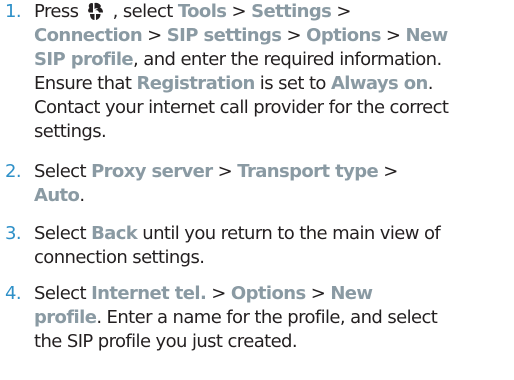  I want to click on text-run: settings., so click(70, 131).